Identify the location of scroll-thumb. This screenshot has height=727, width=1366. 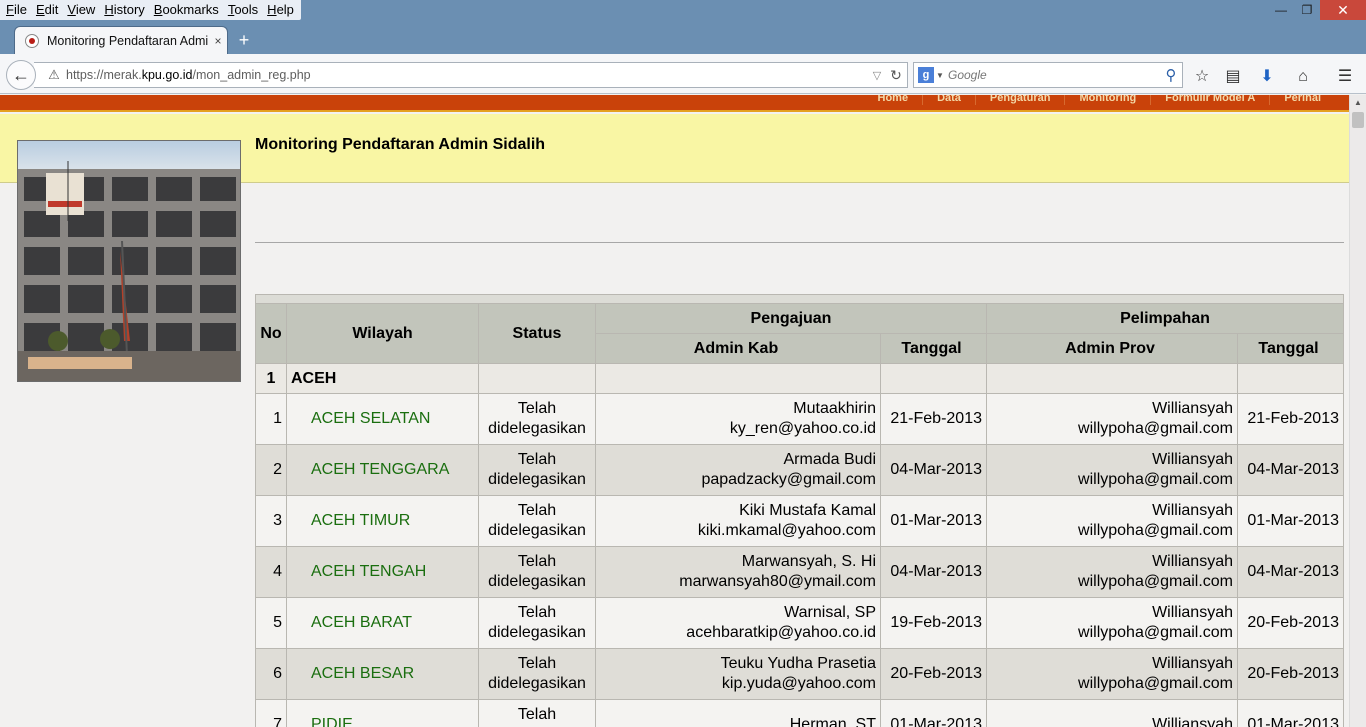
(1358, 120).